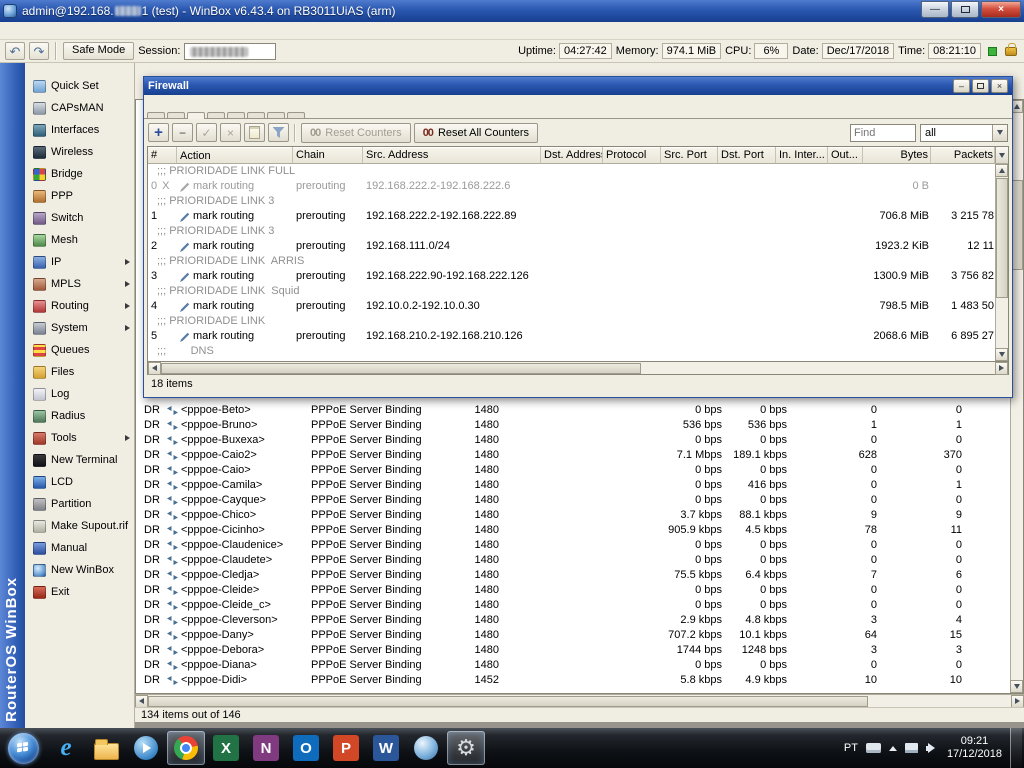  What do you see at coordinates (873, 748) in the screenshot?
I see `keyboard-icon` at bounding box center [873, 748].